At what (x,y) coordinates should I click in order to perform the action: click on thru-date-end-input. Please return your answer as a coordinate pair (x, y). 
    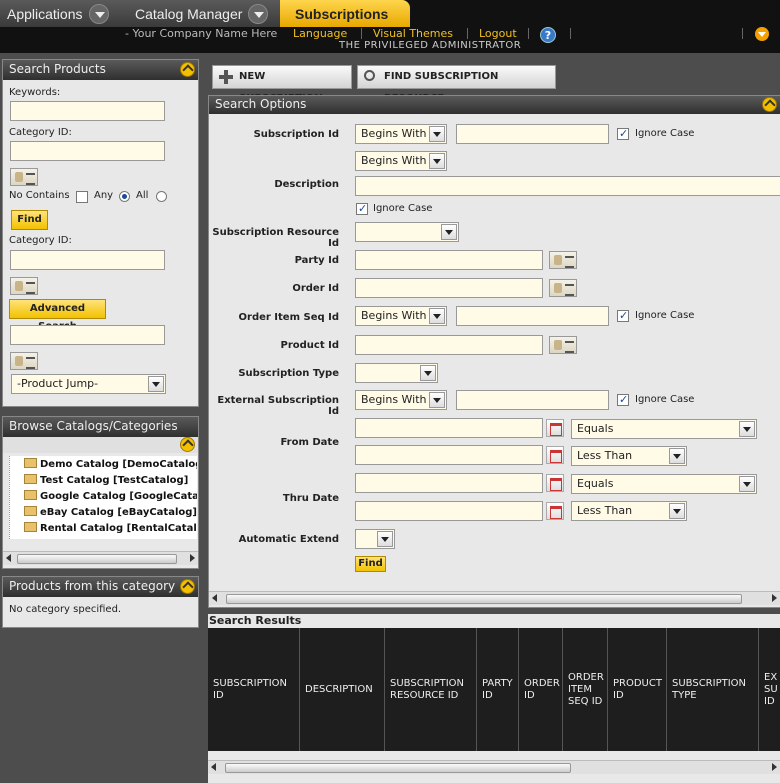
    Looking at the image, I should click on (449, 511).